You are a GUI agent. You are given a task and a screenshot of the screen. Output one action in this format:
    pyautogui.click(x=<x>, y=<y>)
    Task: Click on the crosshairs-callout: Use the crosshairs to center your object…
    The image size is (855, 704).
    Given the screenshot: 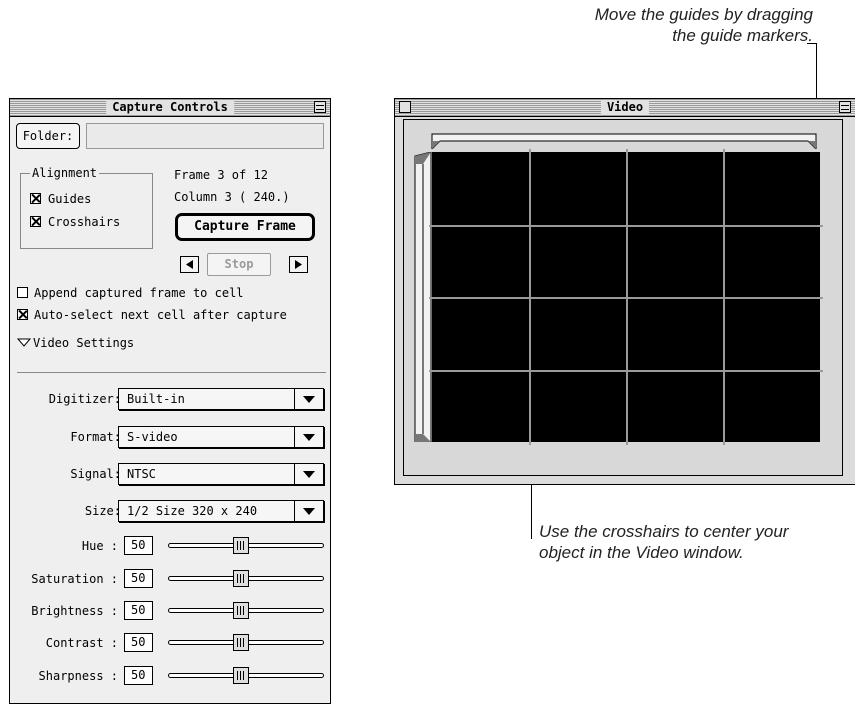 What is the action you would take?
    pyautogui.click(x=689, y=542)
    